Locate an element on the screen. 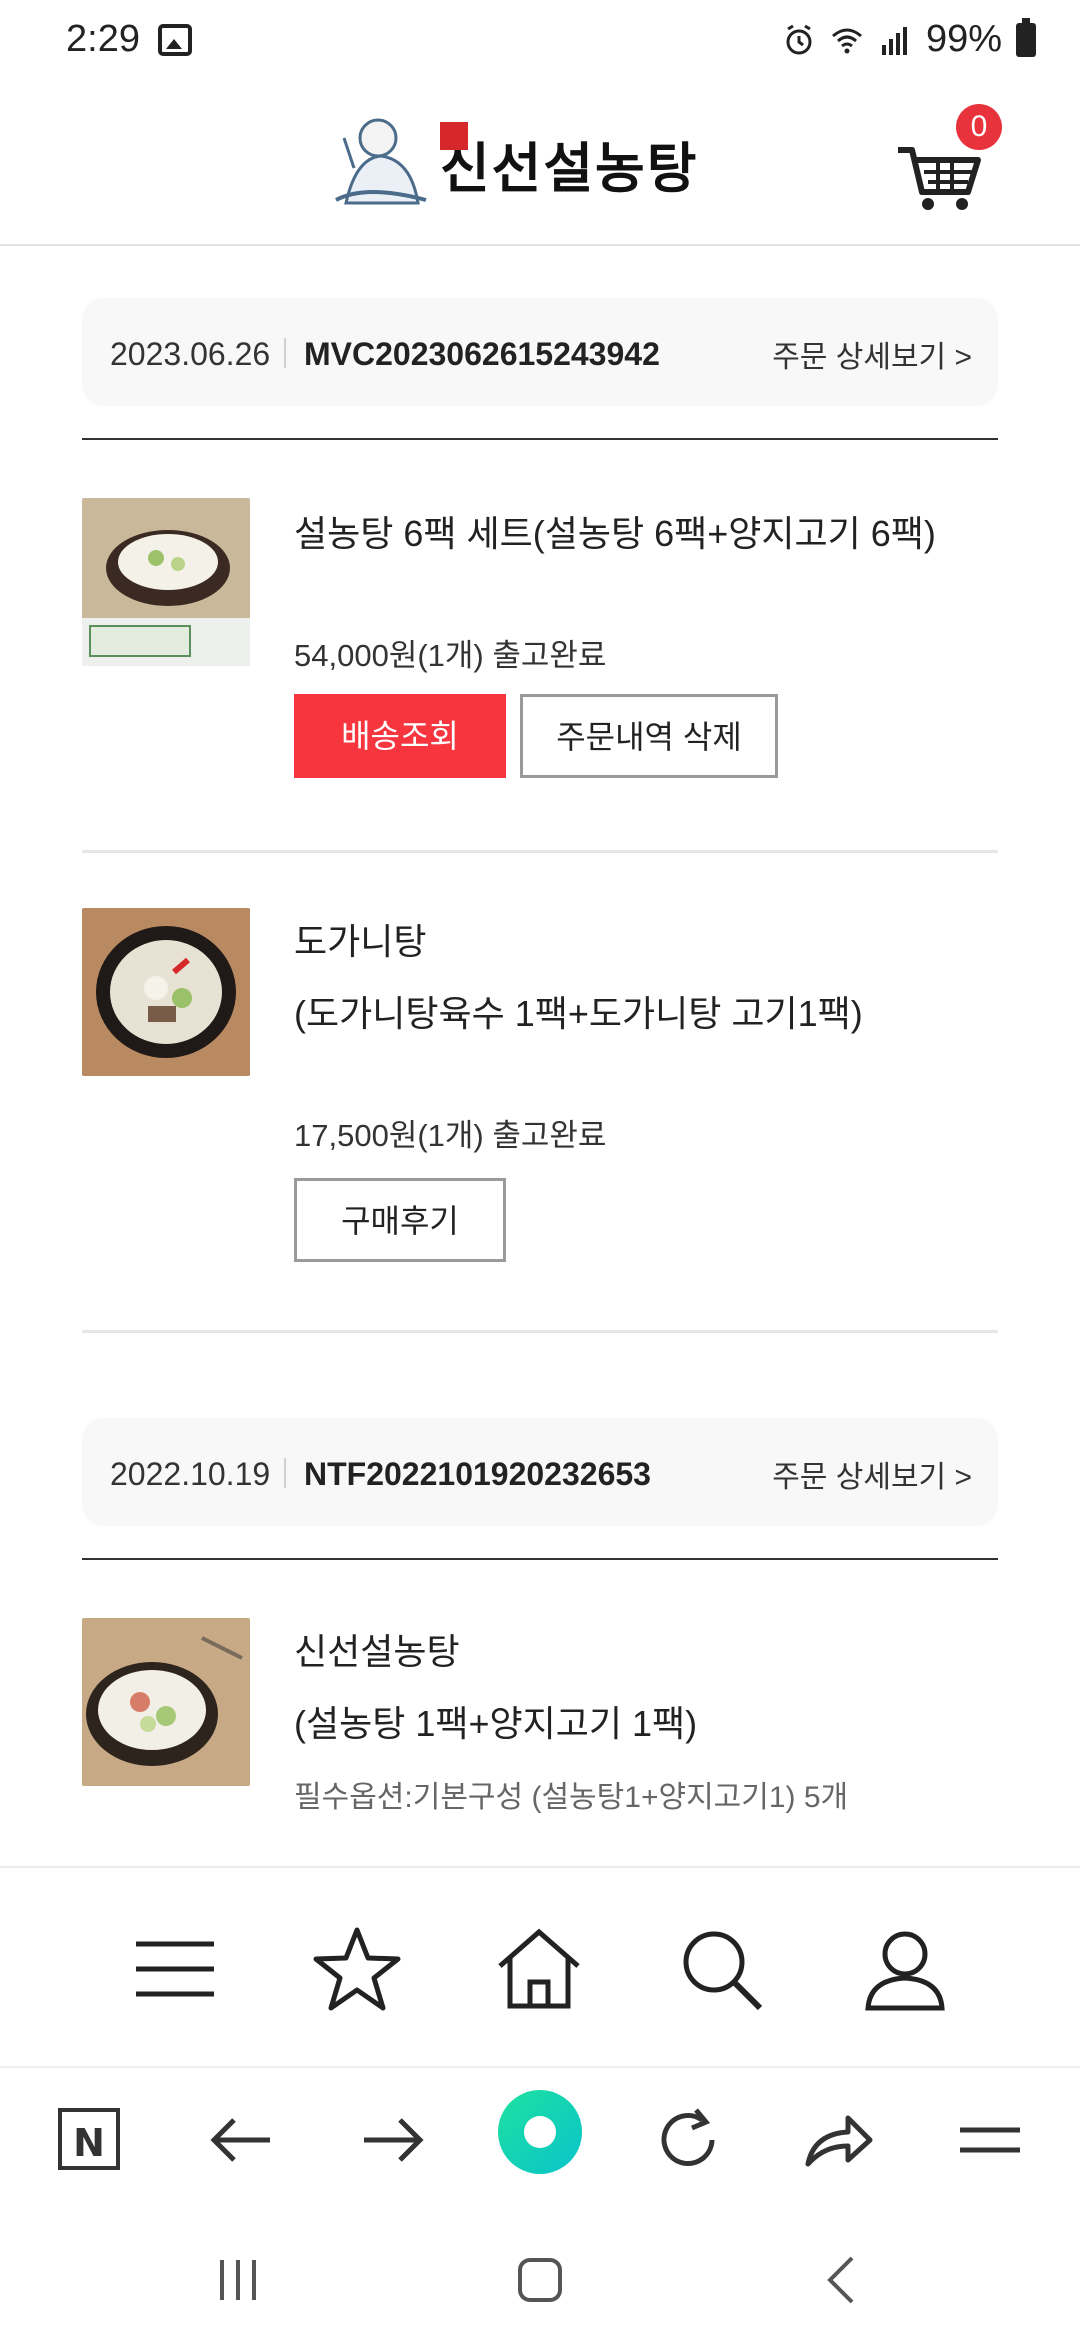 The height and width of the screenshot is (2340, 1080). gallery-icon is located at coordinates (175, 40).